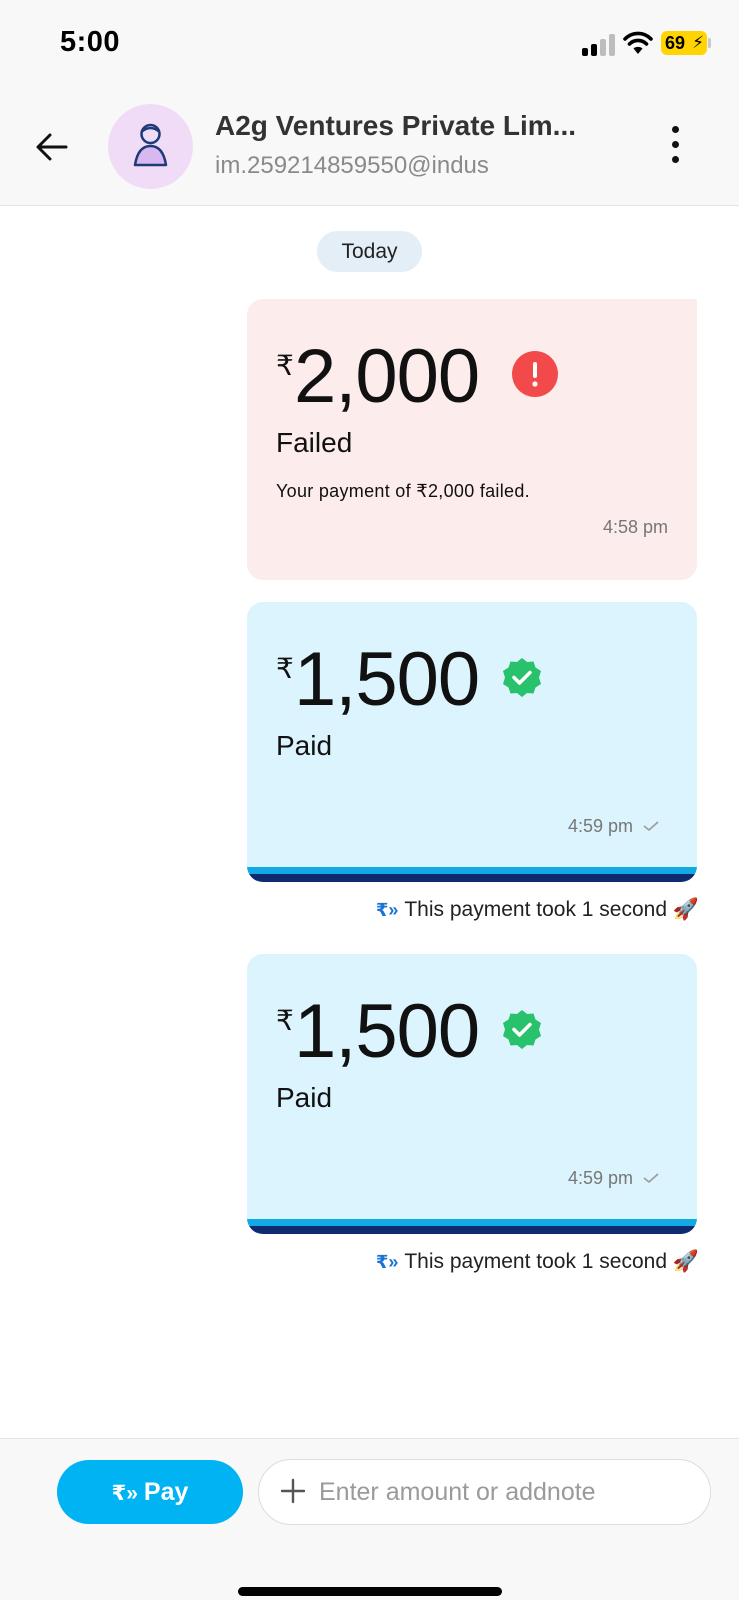 This screenshot has width=739, height=1600. I want to click on composer-bar: ₹» Pay Enter amount or addnote, so click(369, 1519).